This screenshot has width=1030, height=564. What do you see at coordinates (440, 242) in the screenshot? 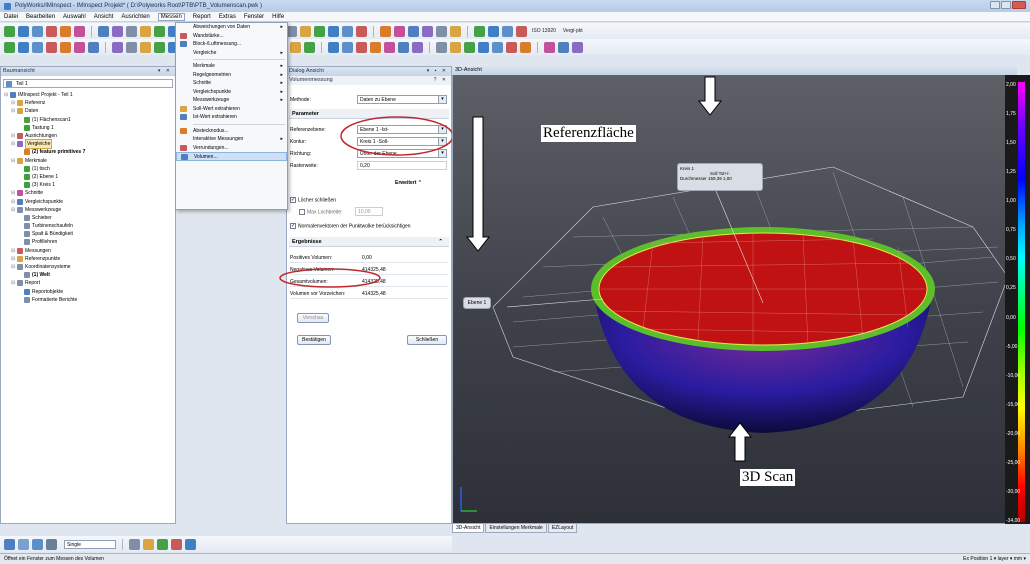
I see `chevron-up-icon: ⌃` at bounding box center [440, 242].